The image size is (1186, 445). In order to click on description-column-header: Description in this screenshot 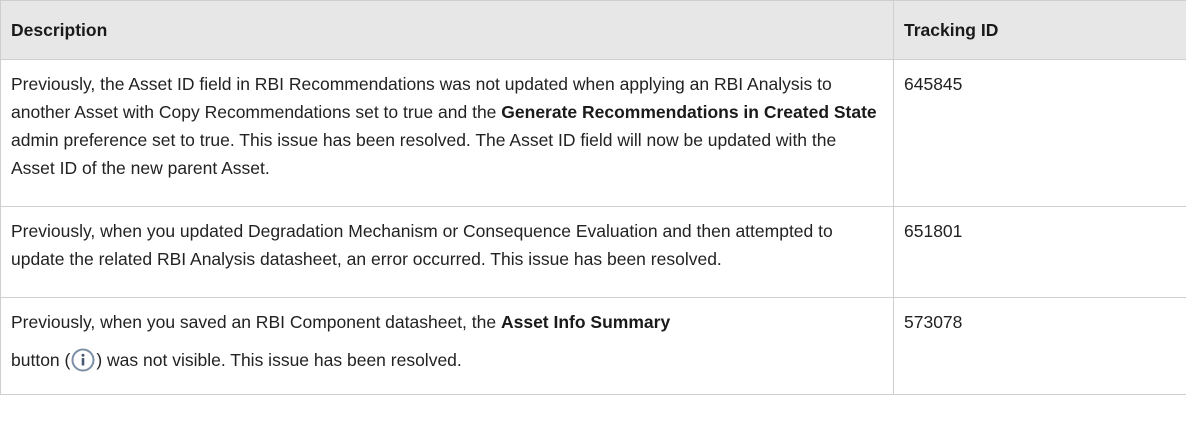, I will do `click(447, 30)`.